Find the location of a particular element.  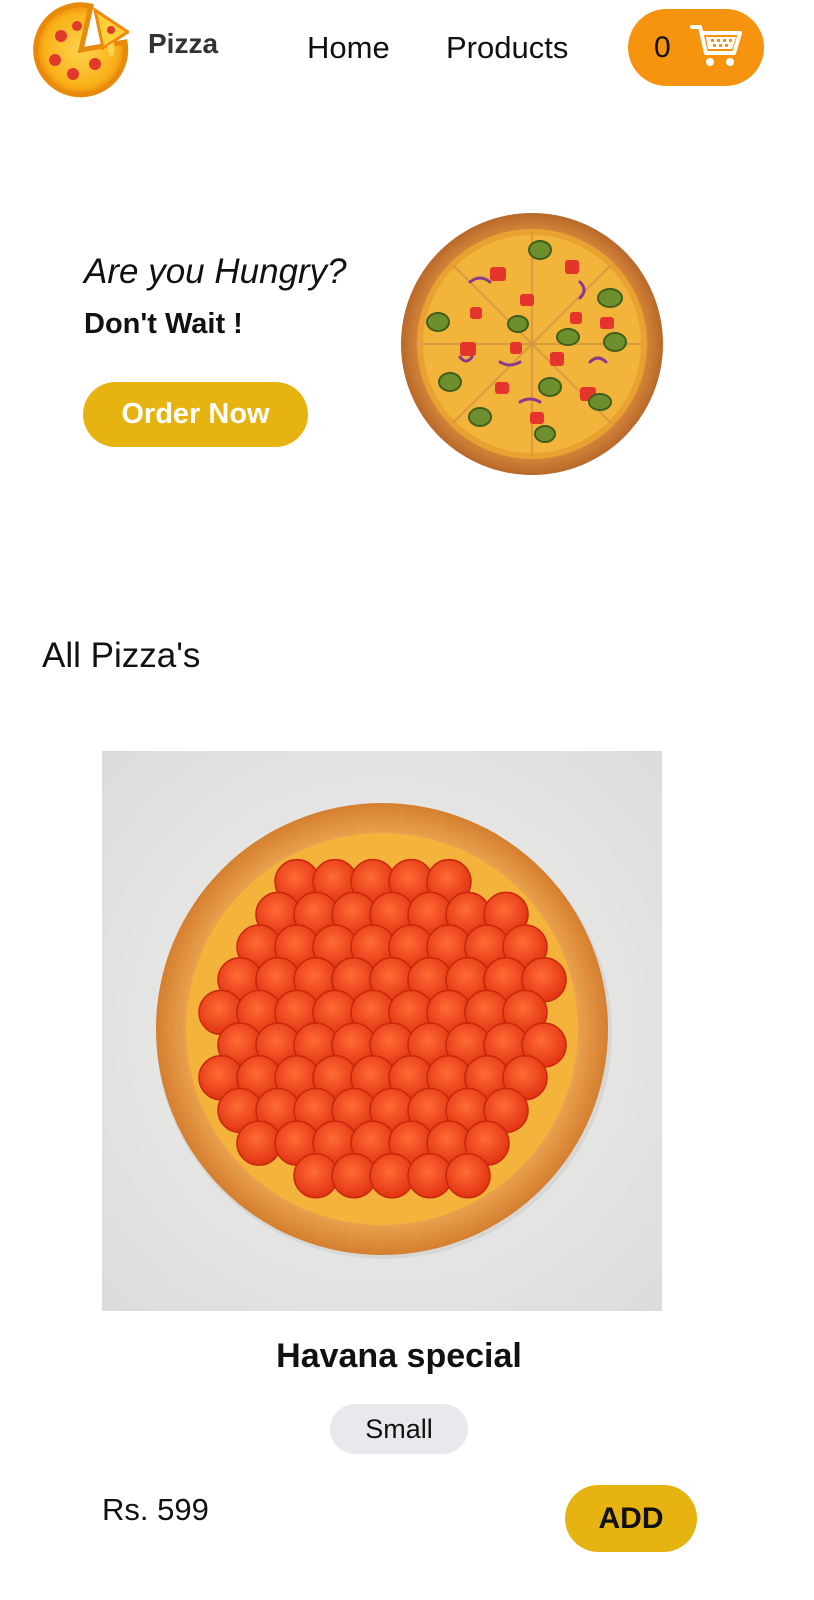

veggie-pizza-image is located at coordinates (532, 344).